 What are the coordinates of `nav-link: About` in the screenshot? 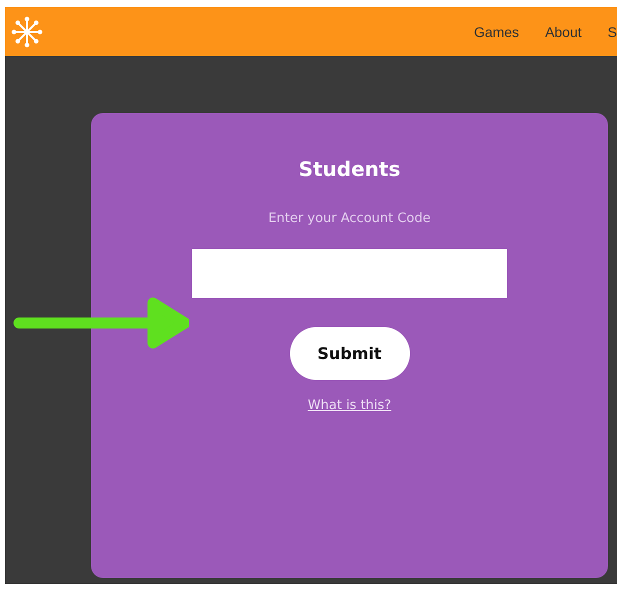 It's located at (563, 32).